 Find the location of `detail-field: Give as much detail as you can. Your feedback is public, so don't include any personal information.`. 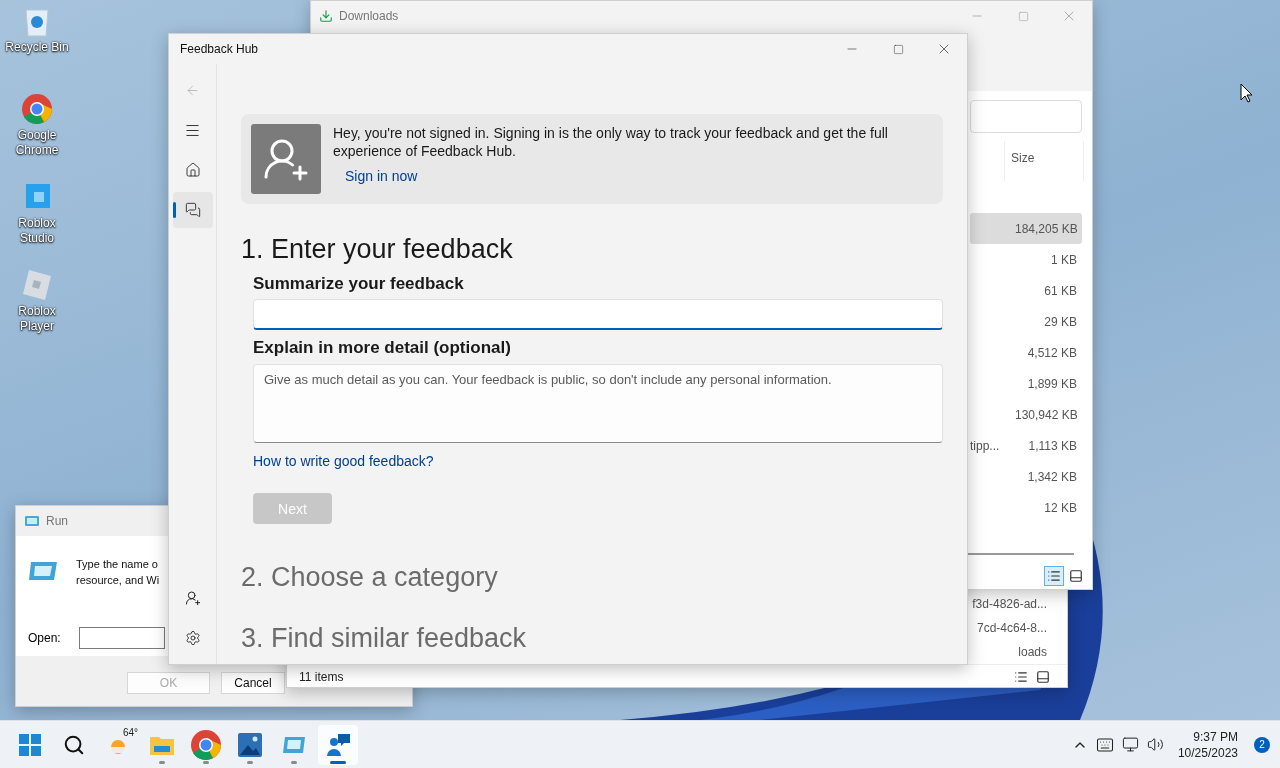

detail-field: Give as much detail as you can. Your feedback is public, so don't include any personal information. is located at coordinates (598, 403).